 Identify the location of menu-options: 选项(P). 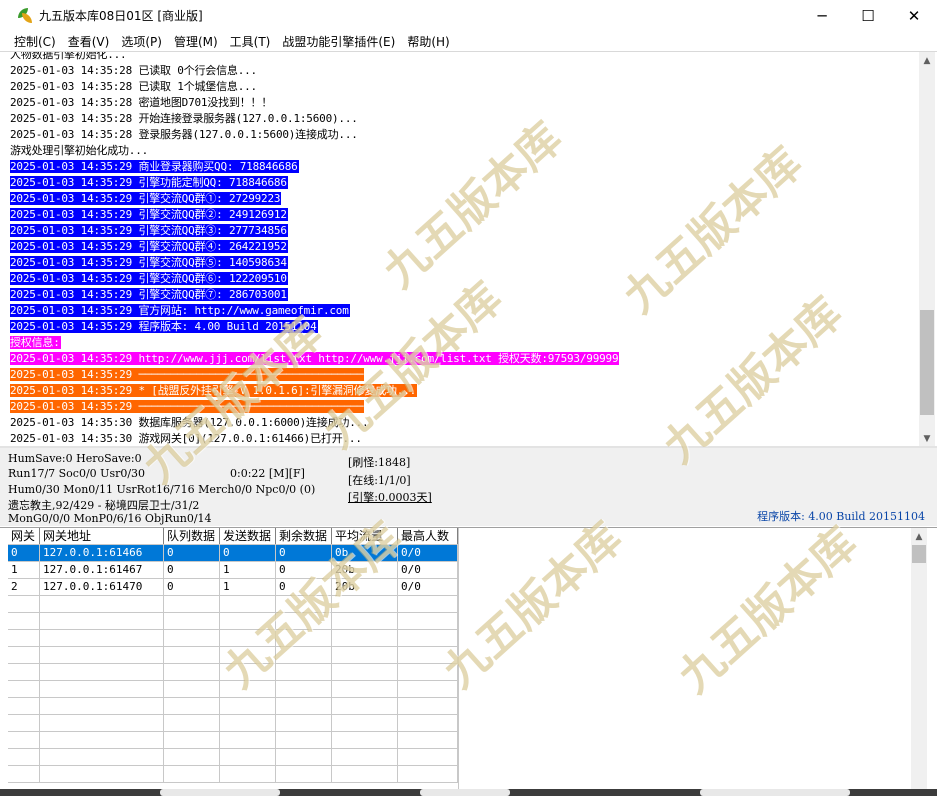
(141, 41).